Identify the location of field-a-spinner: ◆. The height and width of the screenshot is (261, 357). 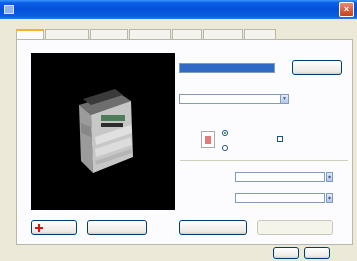
(329, 177).